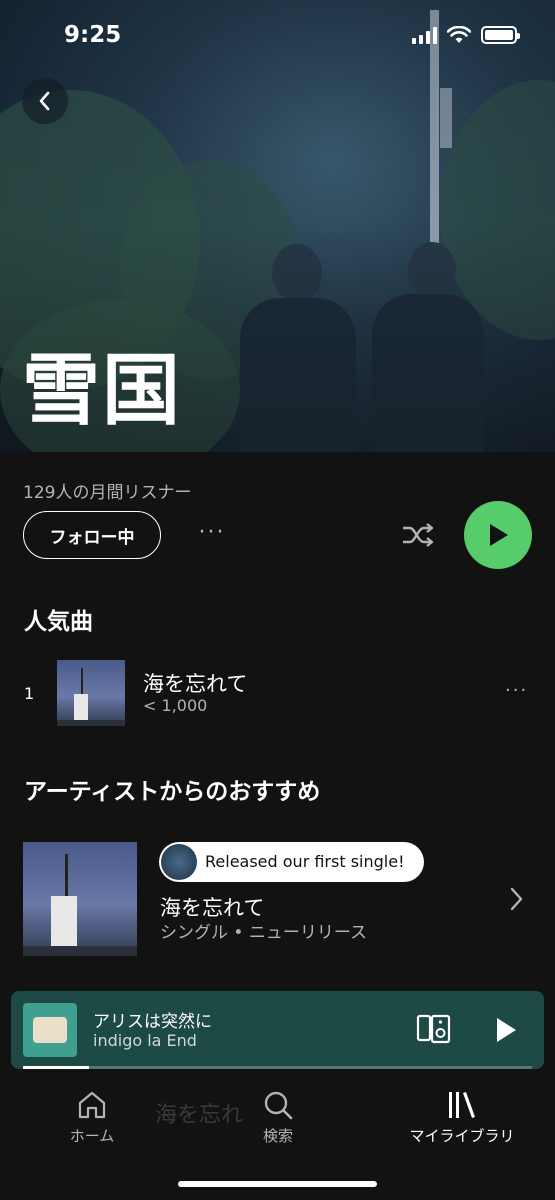 This screenshot has height=1200, width=555. Describe the element at coordinates (462, 1105) in the screenshot. I see `library-icon` at that location.